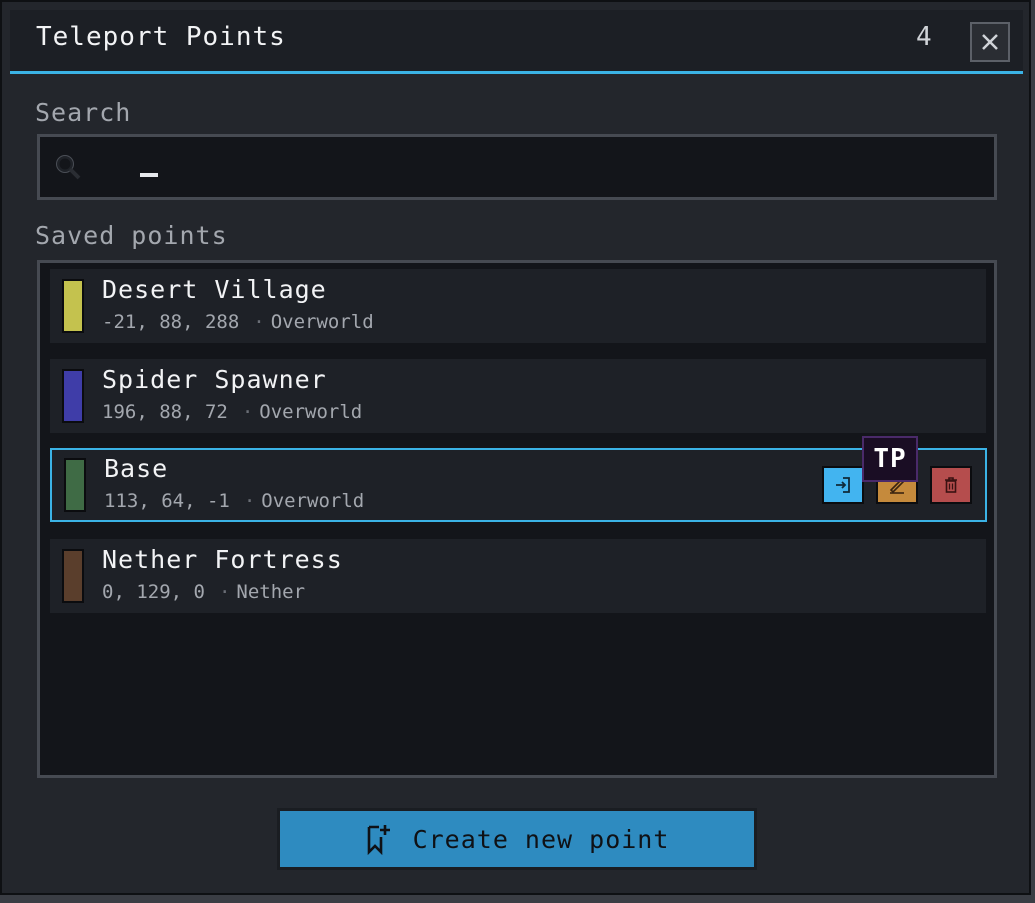 Image resolution: width=1035 pixels, height=903 pixels. What do you see at coordinates (532, 168) in the screenshot?
I see `search-input` at bounding box center [532, 168].